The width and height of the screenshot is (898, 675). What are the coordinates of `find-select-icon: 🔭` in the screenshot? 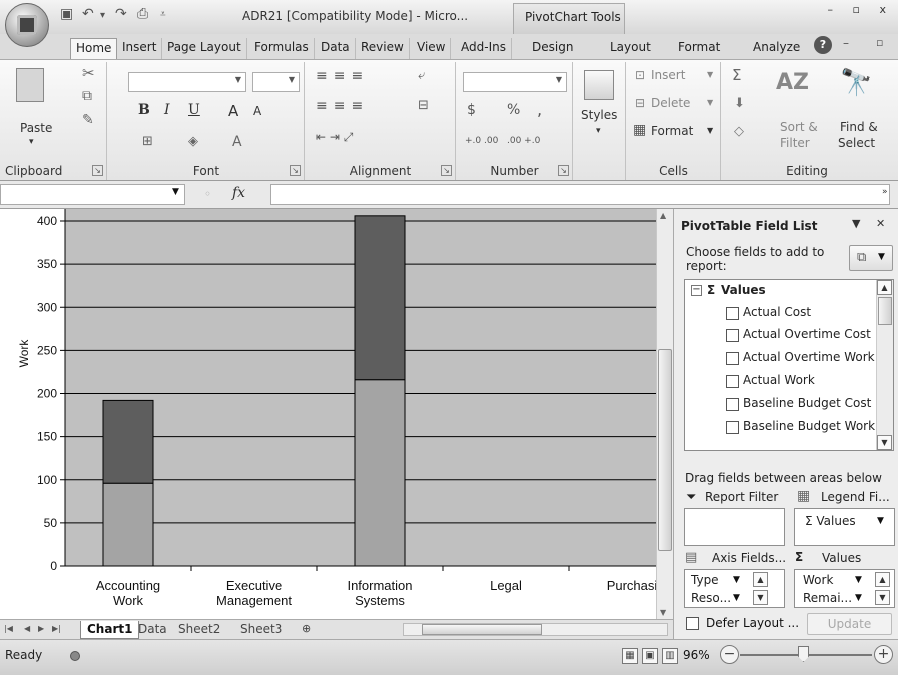 It's located at (856, 83).